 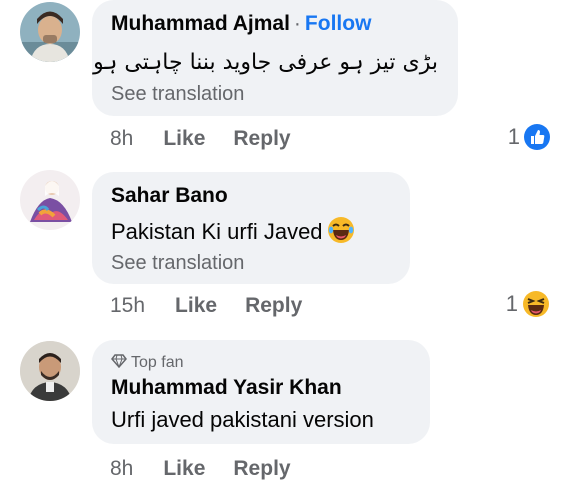 What do you see at coordinates (265, 62) in the screenshot?
I see `comment-text: بڑی تیز ہو عرفی جاوید بننا چاہتی ہو` at bounding box center [265, 62].